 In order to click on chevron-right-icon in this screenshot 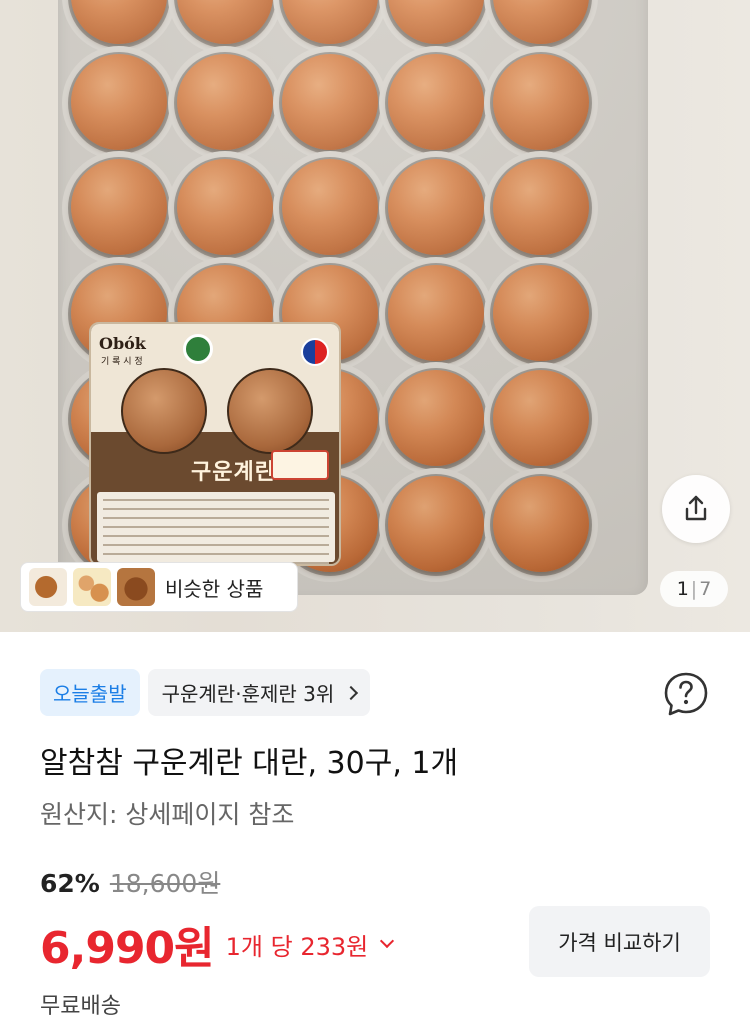, I will do `click(351, 692)`.